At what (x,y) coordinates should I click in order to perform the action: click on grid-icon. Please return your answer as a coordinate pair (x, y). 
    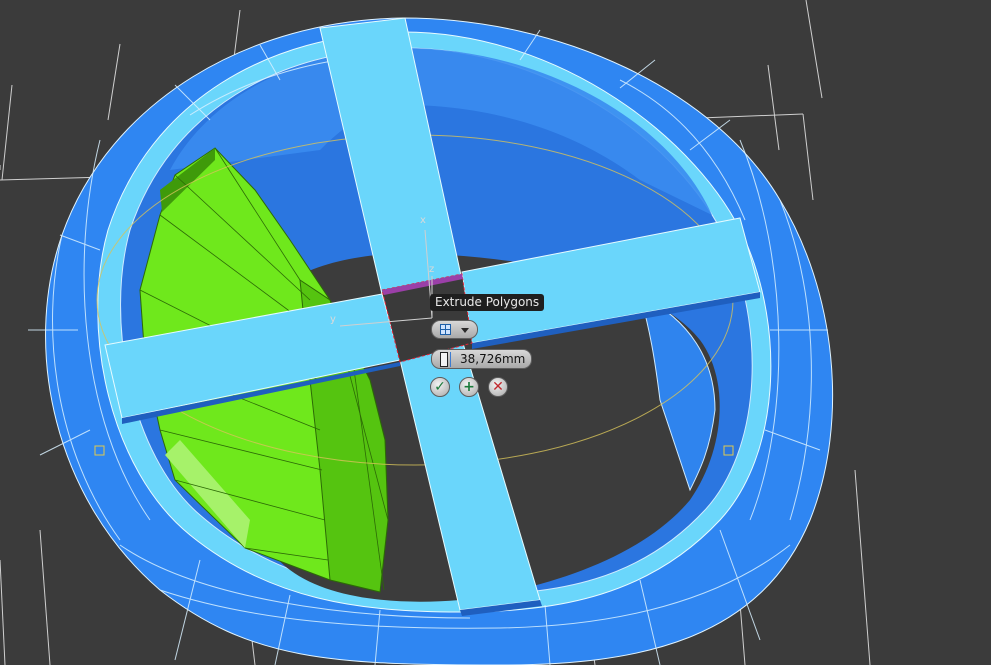
    Looking at the image, I should click on (445, 329).